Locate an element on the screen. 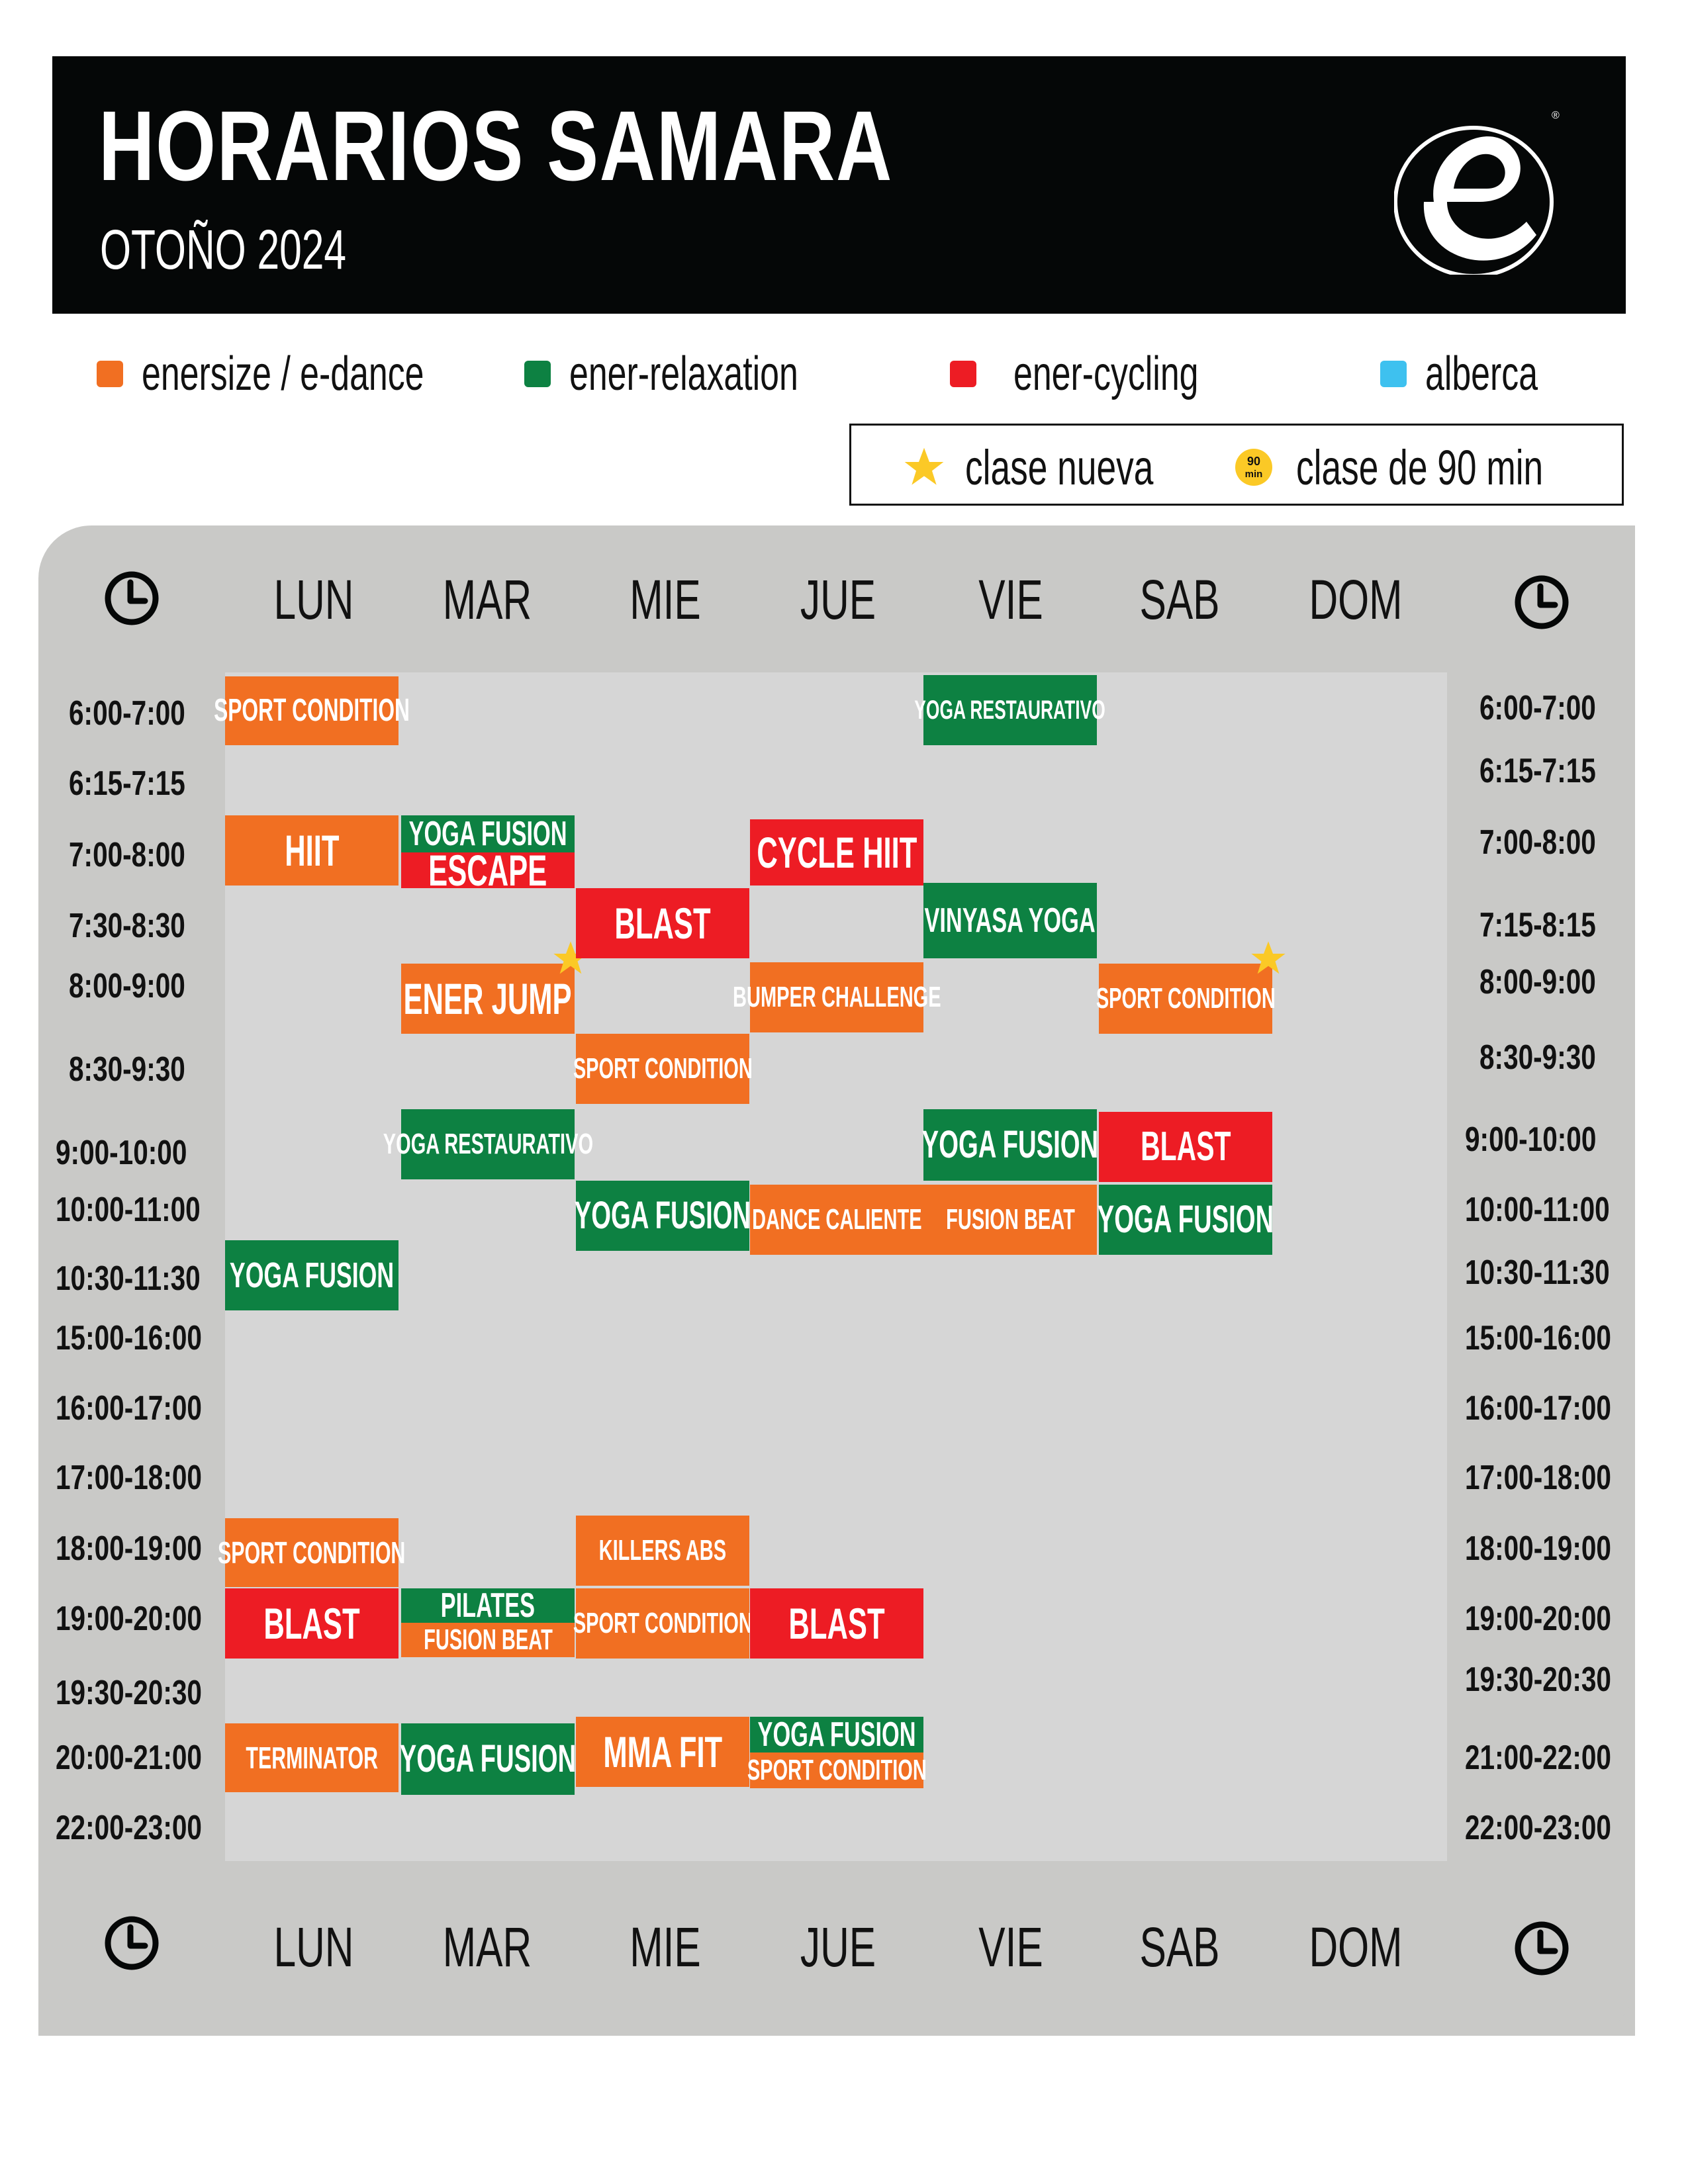 The width and height of the screenshot is (1688, 2184). day-footer: LUN is located at coordinates (313, 1947).